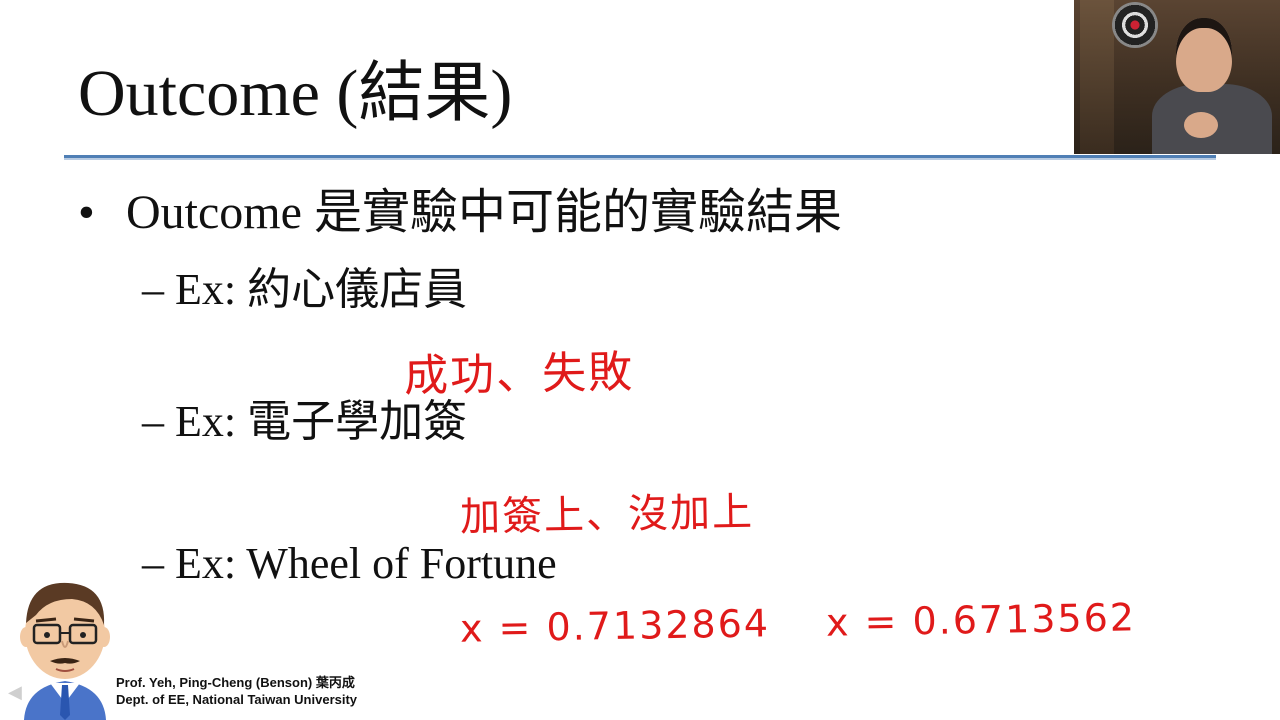 The height and width of the screenshot is (720, 1280). I want to click on webcam-lecturer-hand, so click(1201, 125).